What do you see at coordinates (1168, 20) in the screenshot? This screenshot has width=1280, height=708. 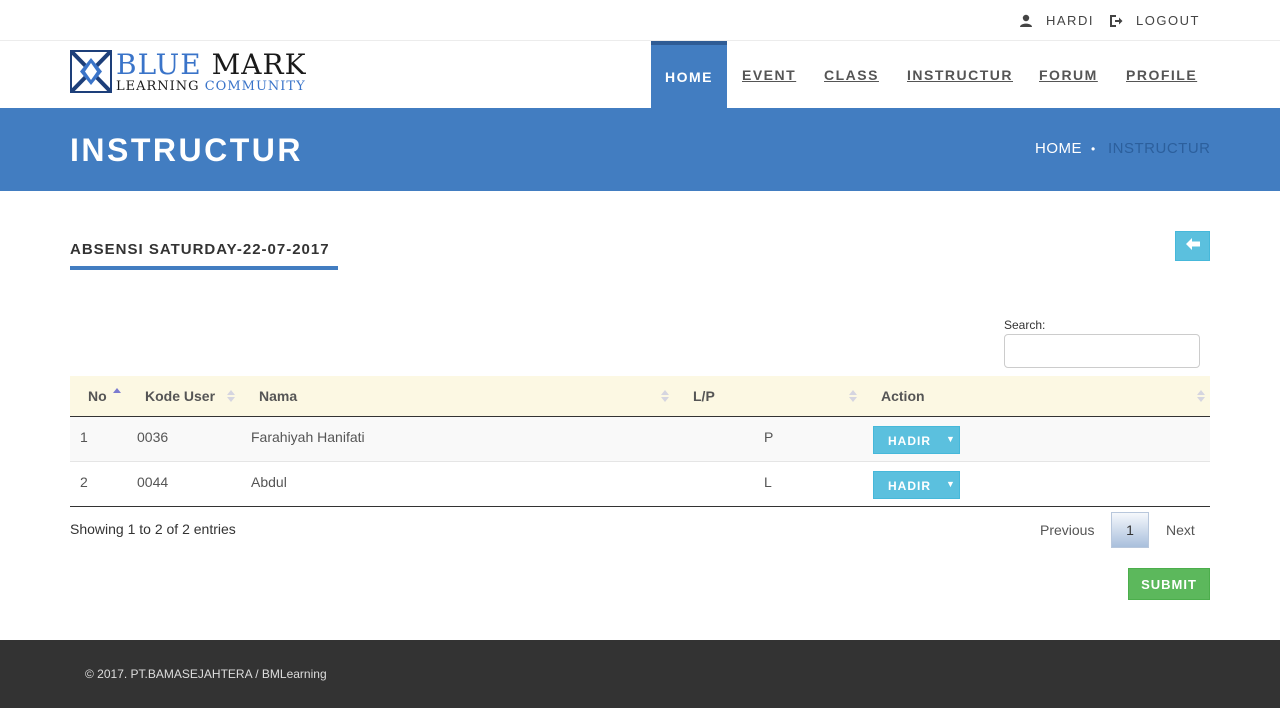 I see `logout-label: LOGOUT` at bounding box center [1168, 20].